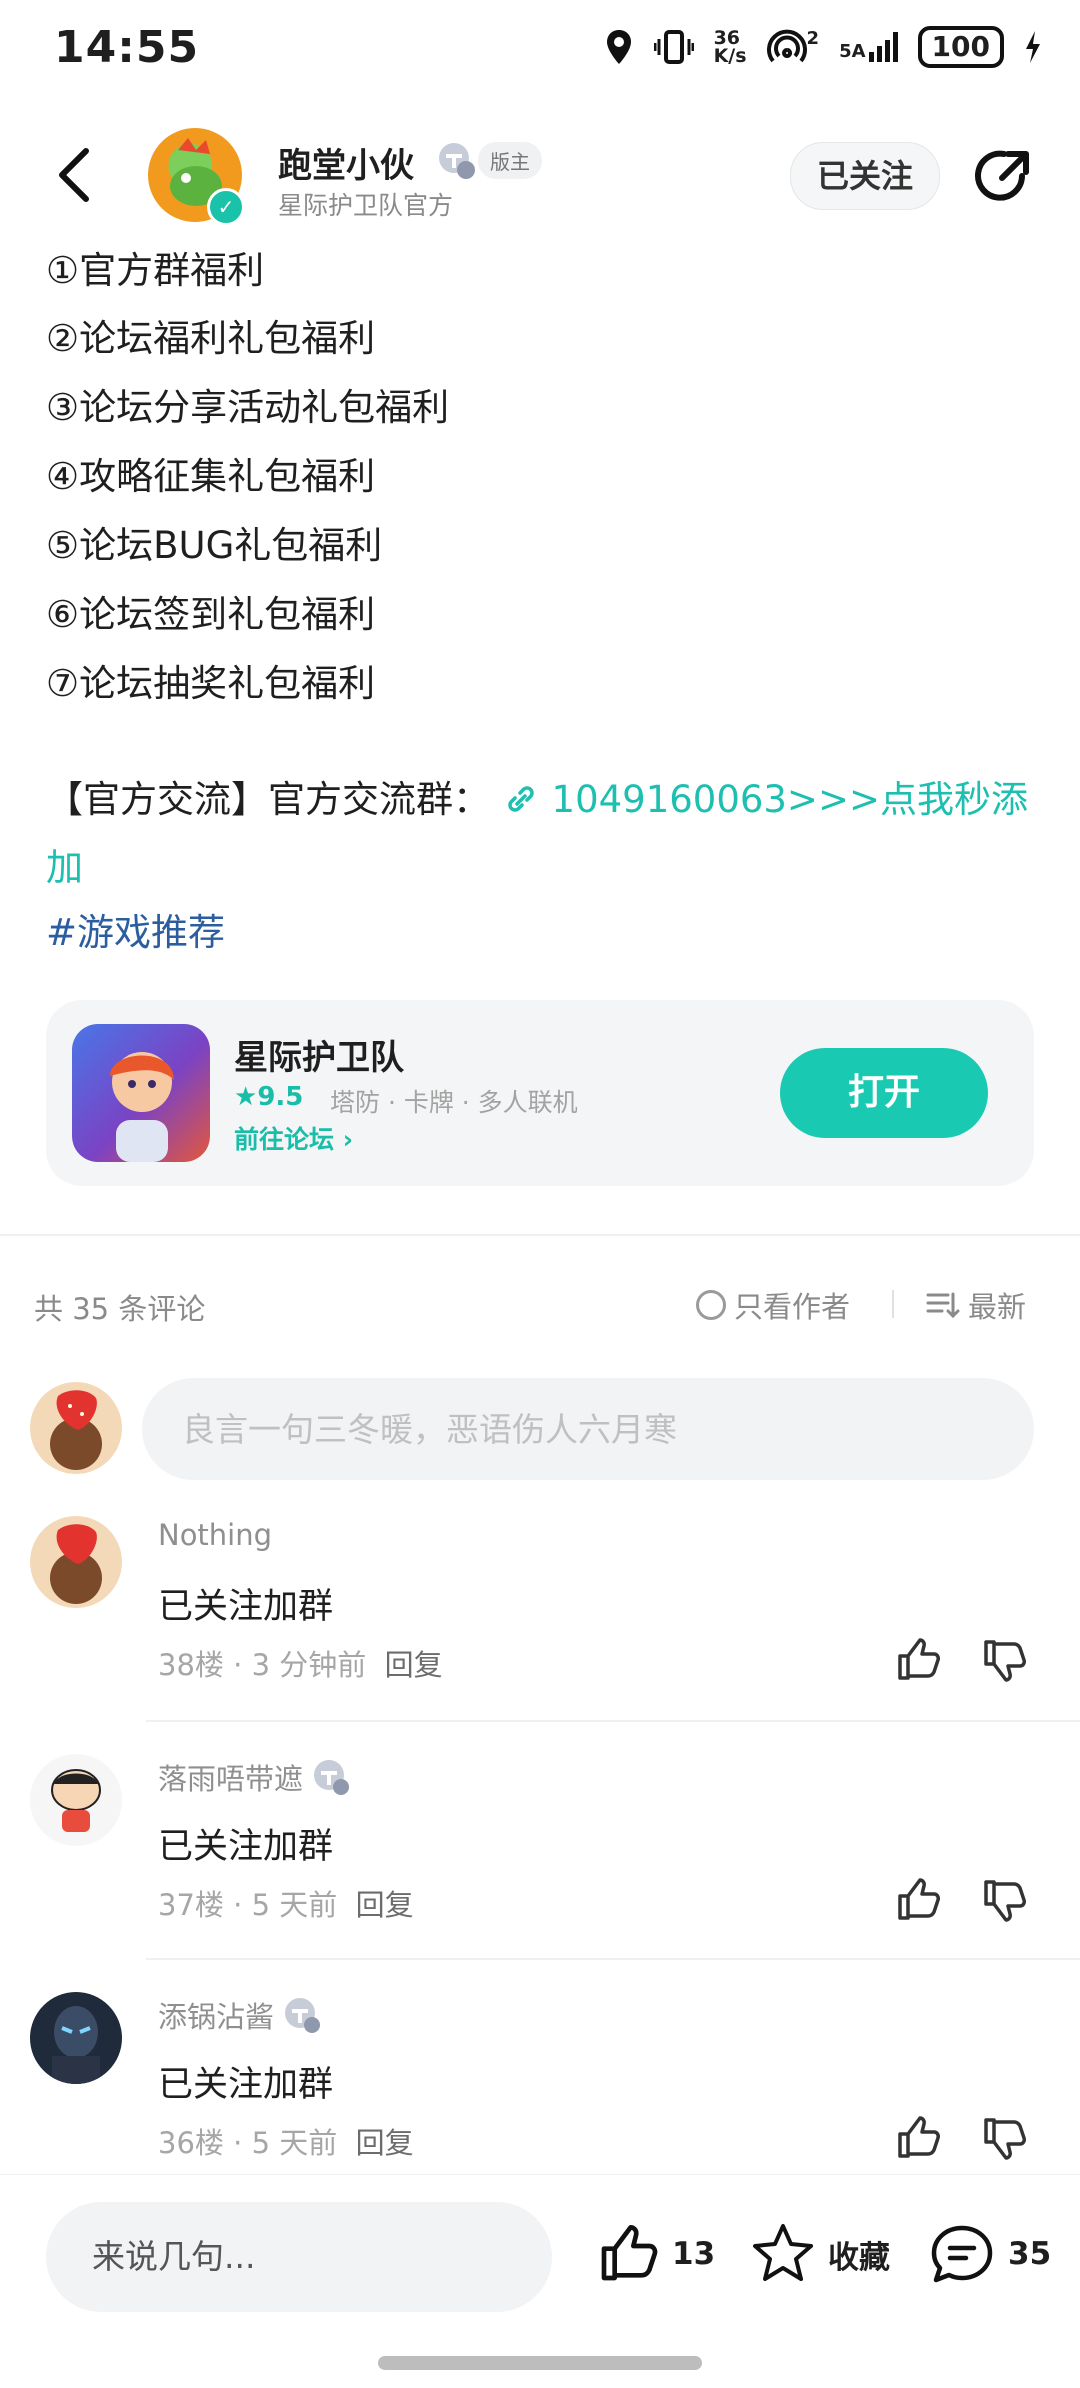 The image size is (1080, 2388). Describe the element at coordinates (120, 1309) in the screenshot. I see `comment-count: 共 35 条评论` at that location.